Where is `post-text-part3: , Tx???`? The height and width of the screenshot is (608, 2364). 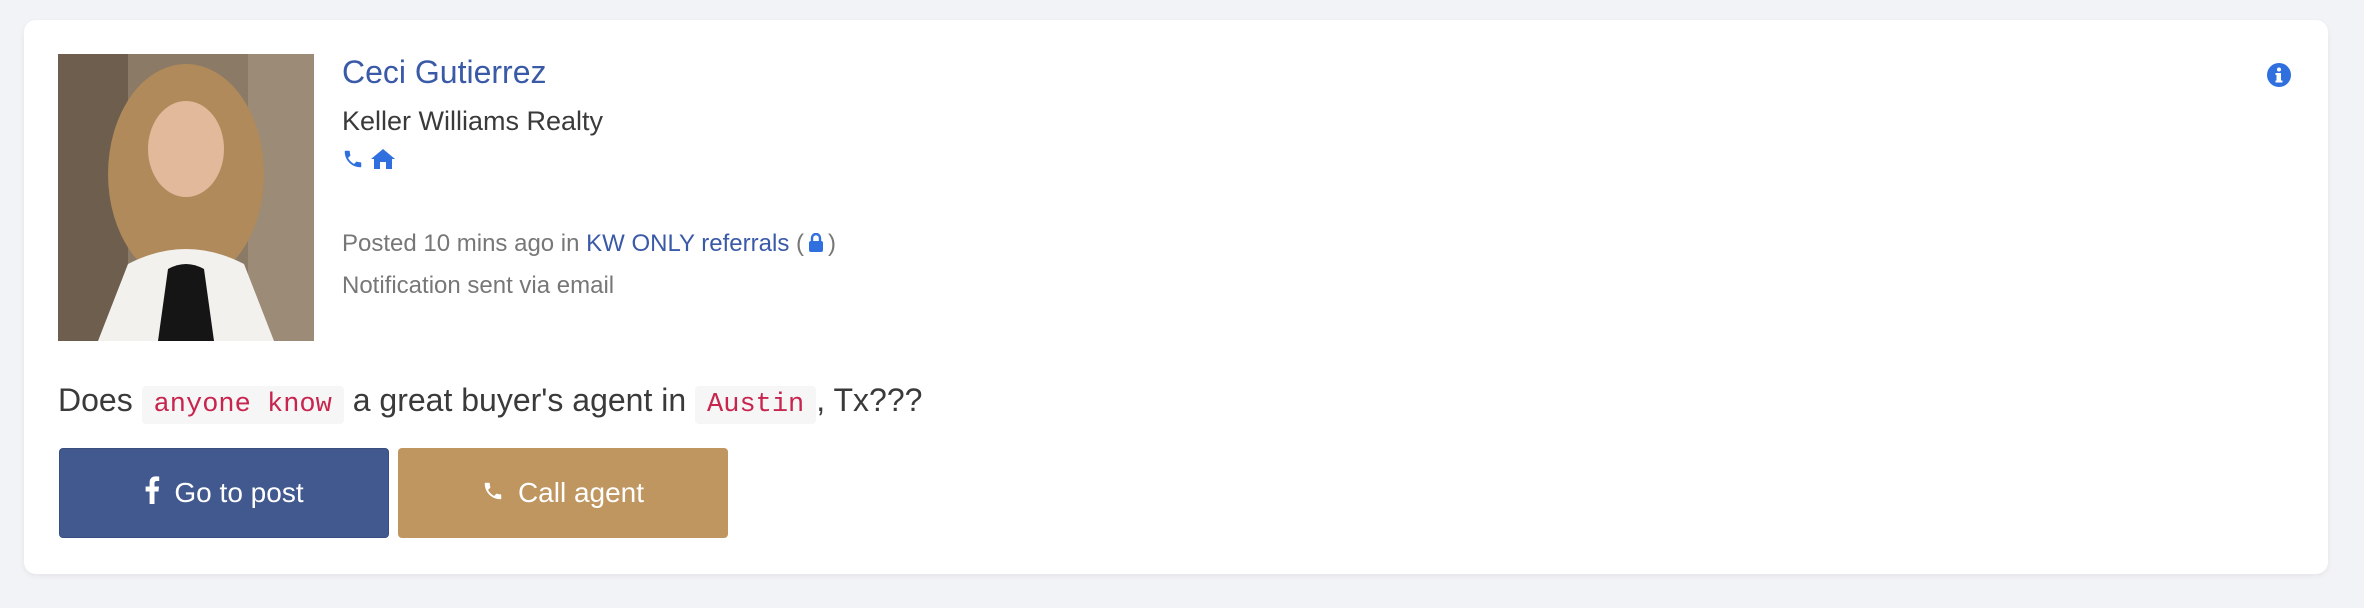
post-text-part3: , Tx??? is located at coordinates (869, 400).